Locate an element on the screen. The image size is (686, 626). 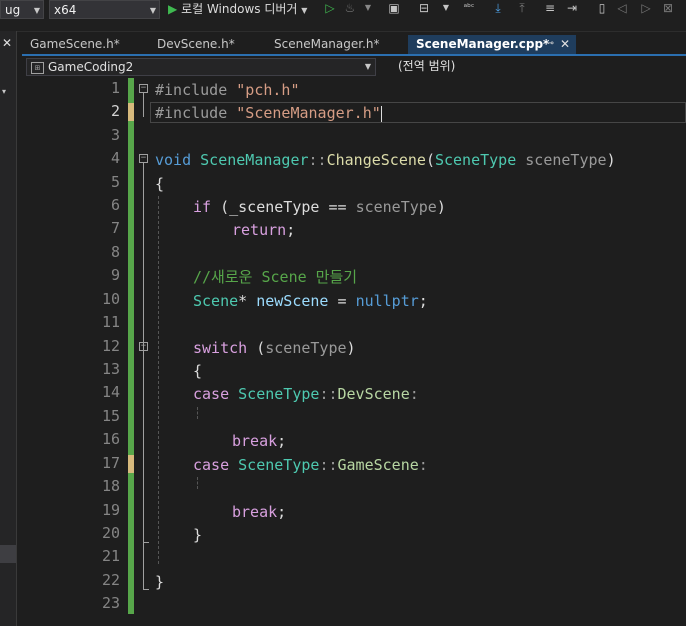
line-number: 21 is located at coordinates (110, 556).